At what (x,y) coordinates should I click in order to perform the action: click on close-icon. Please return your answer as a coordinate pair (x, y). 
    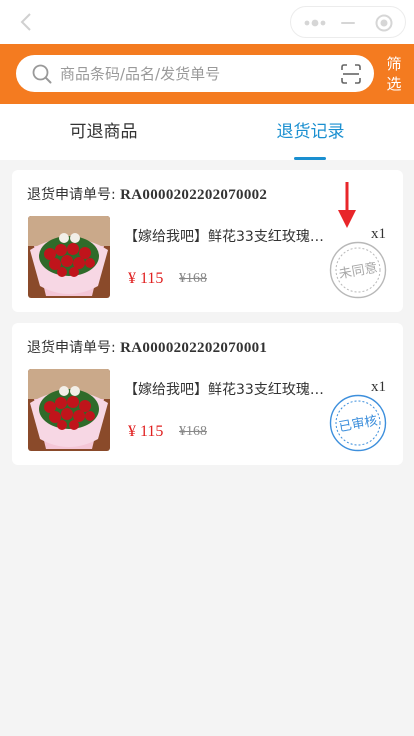
    Looking at the image, I should click on (384, 23).